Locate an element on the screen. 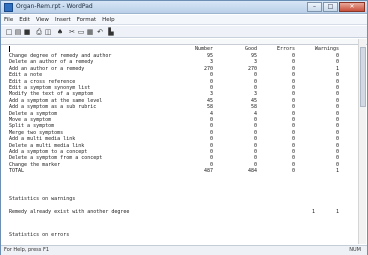  row-label: Delete a symptom is located at coordinates (33, 113).